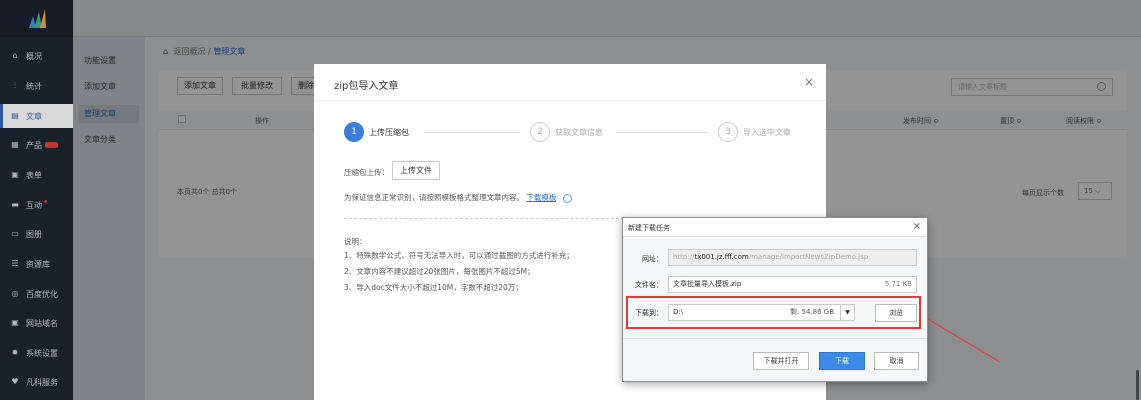 The width and height of the screenshot is (1141, 400). Describe the element at coordinates (1137, 385) in the screenshot. I see `scrollbar-handle` at that location.